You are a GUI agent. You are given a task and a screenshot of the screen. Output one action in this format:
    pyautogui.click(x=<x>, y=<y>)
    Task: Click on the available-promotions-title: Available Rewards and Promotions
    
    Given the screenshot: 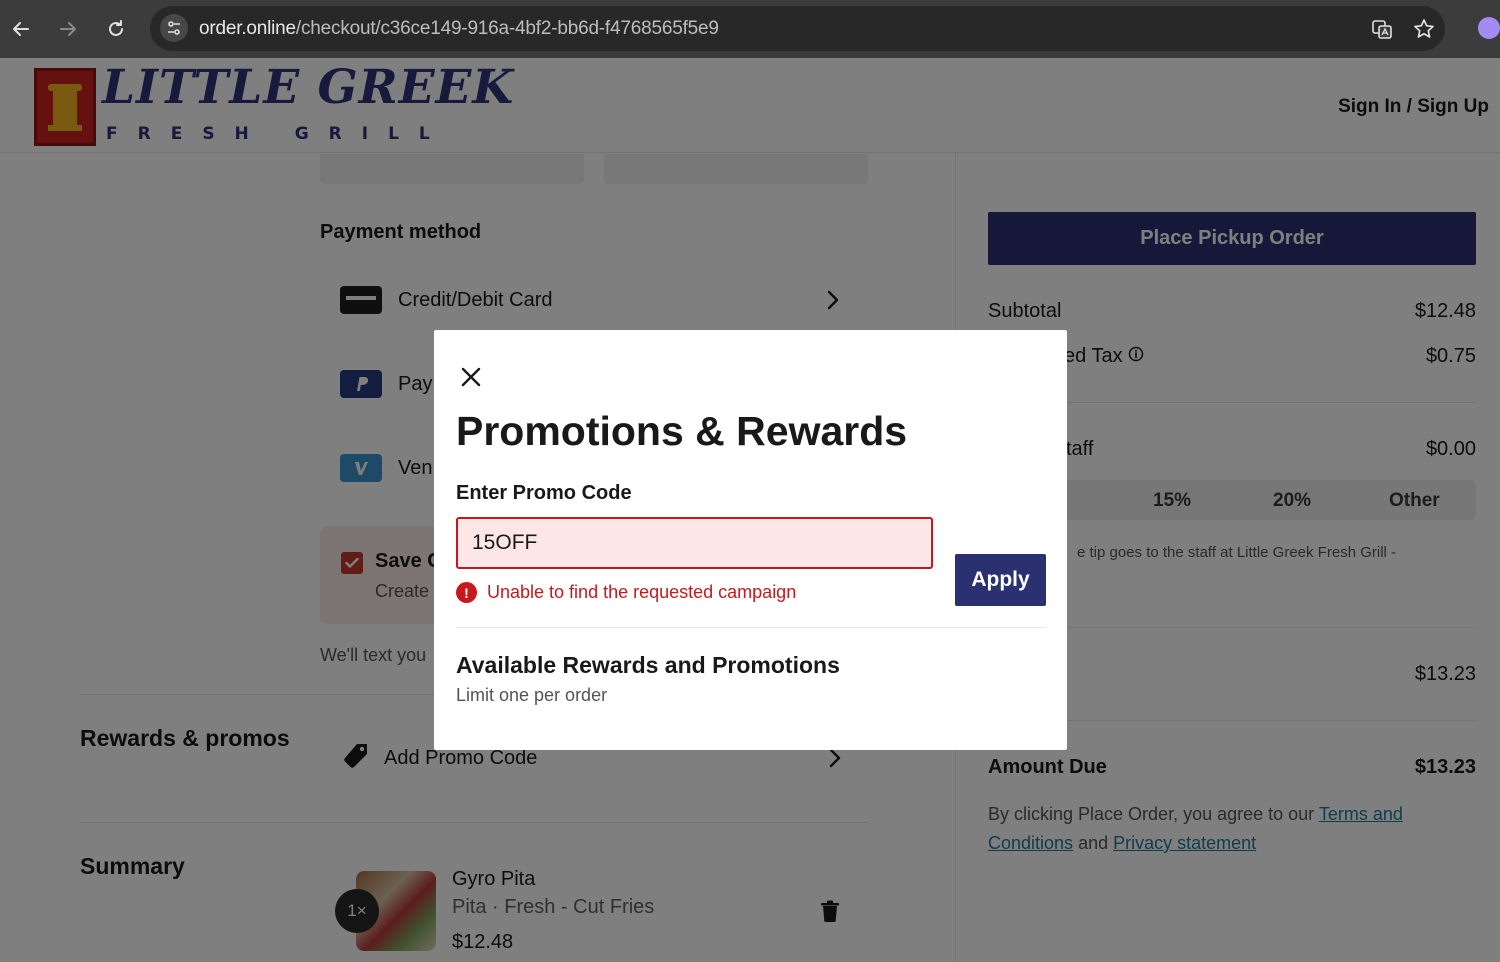 What is the action you would take?
    pyautogui.click(x=648, y=665)
    